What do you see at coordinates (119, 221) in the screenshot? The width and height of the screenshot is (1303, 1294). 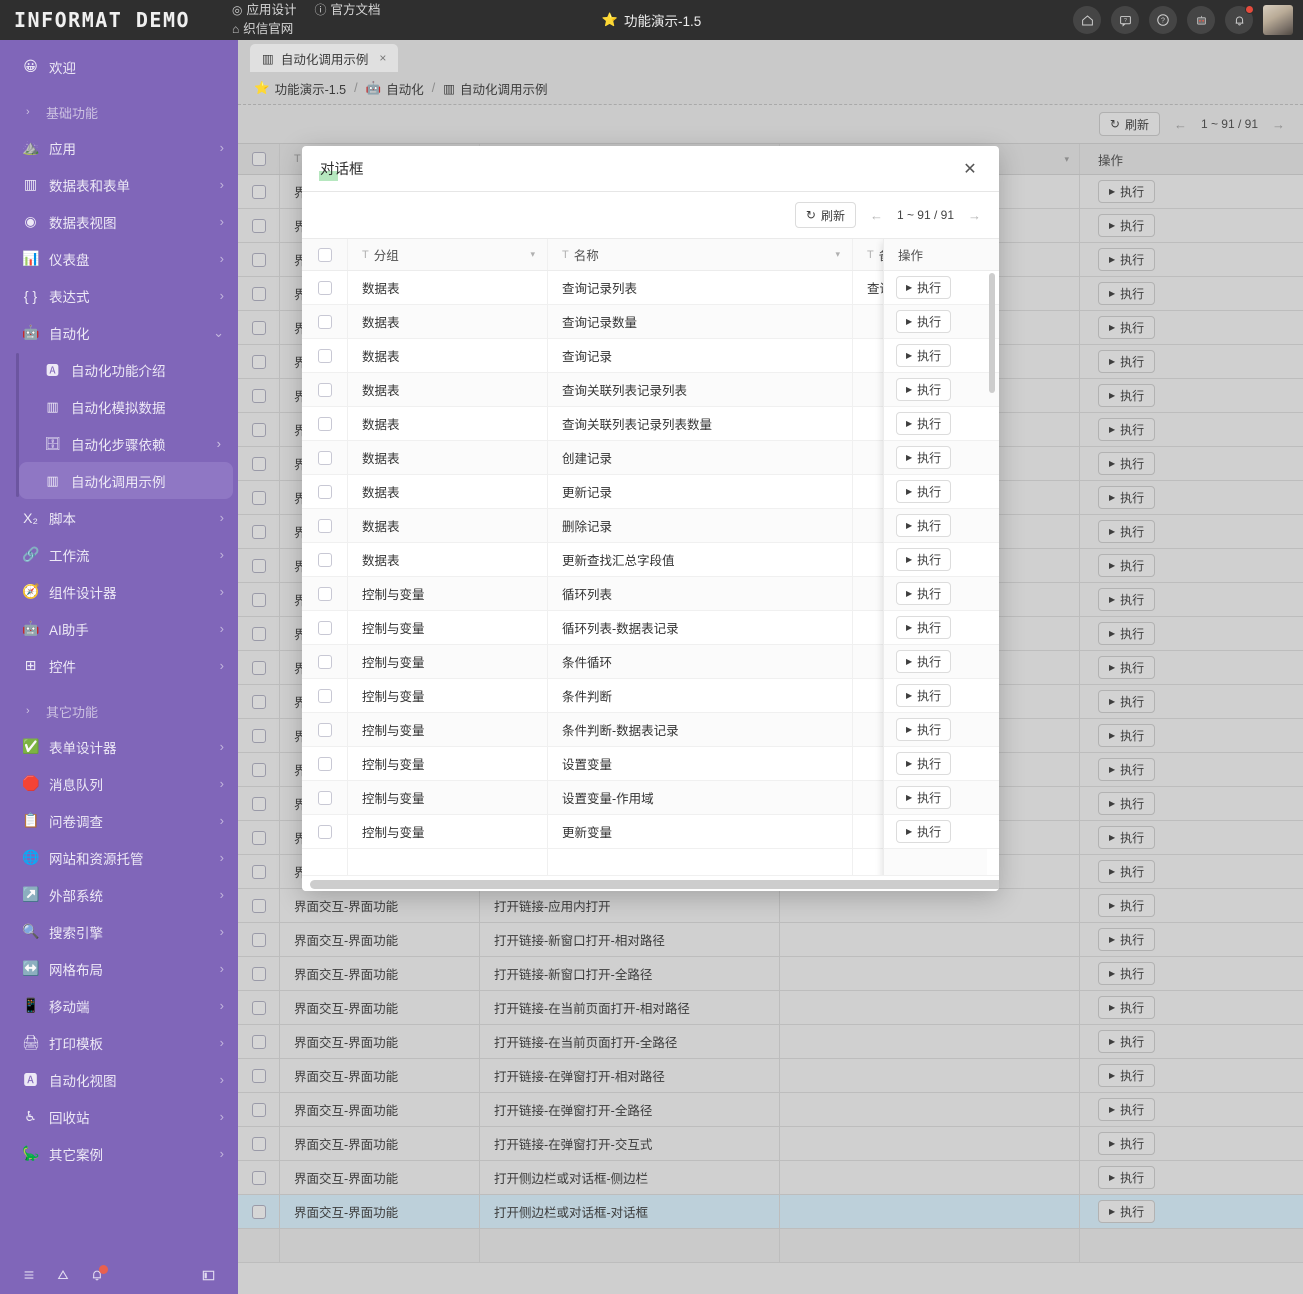 I see `sidebar-item-table-views: ◉ 数据表视图 ›` at bounding box center [119, 221].